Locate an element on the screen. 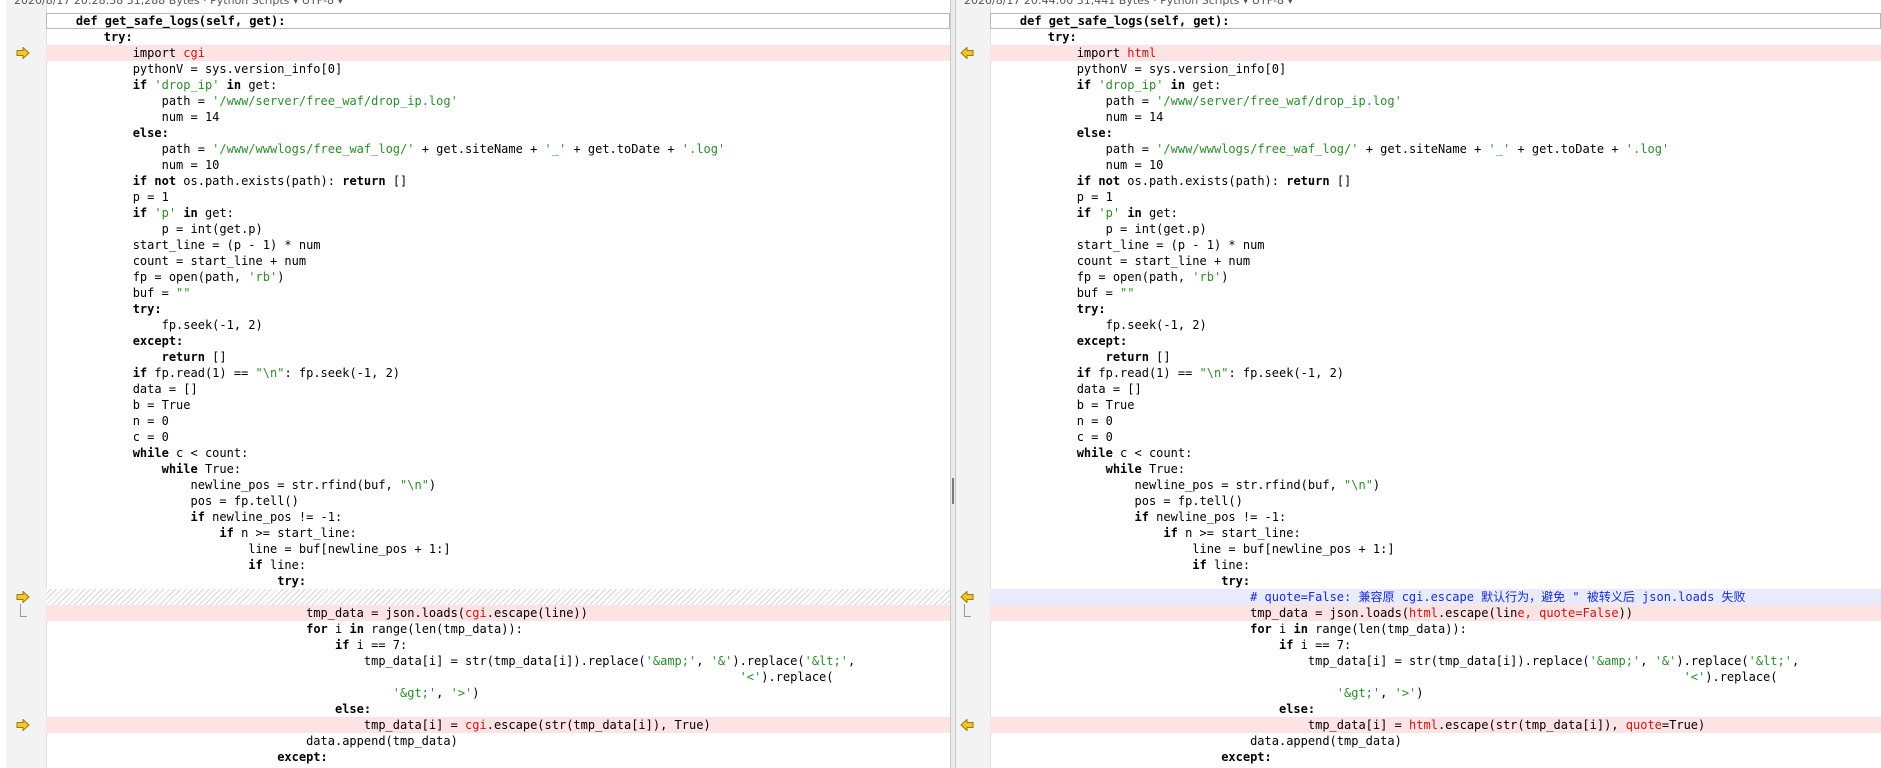  code-token: fp.seek(-1, 2) is located at coordinates (154, 325).